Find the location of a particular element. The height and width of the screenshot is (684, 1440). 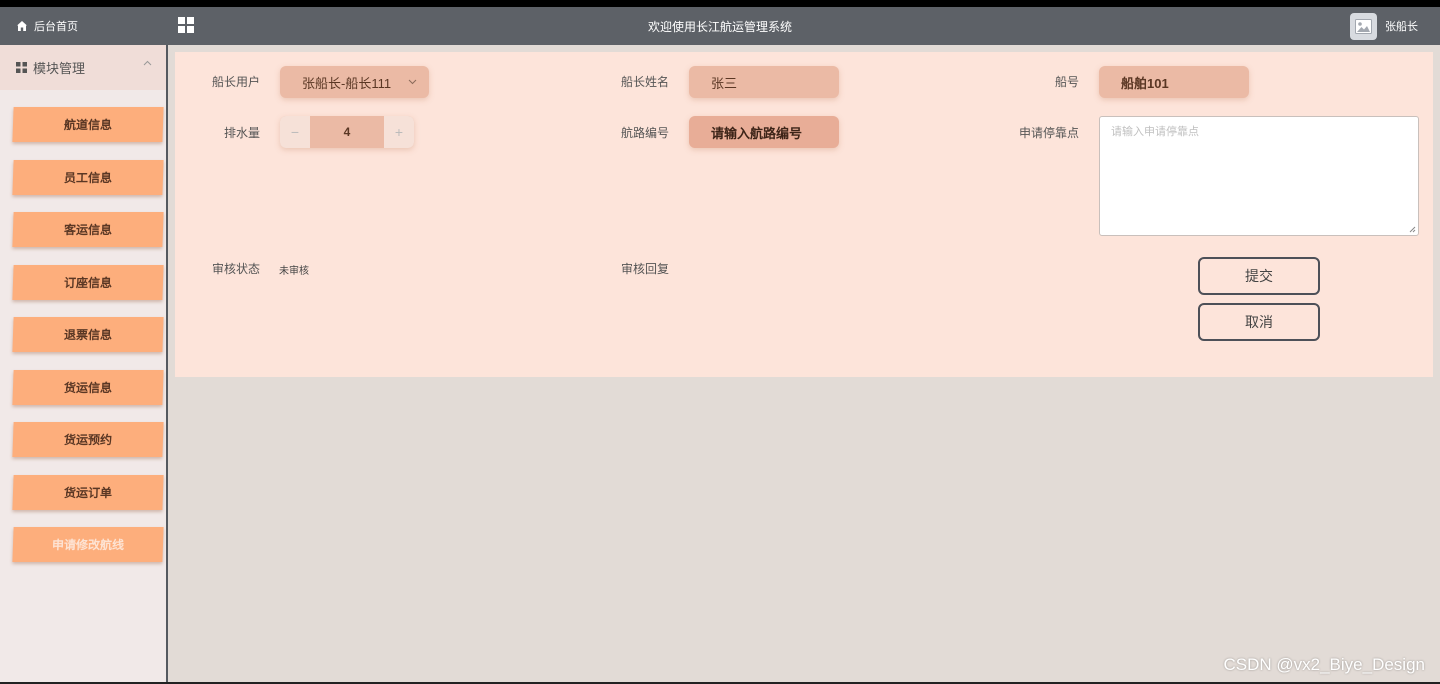

review-status-label: 审核状态 is located at coordinates (235, 269).